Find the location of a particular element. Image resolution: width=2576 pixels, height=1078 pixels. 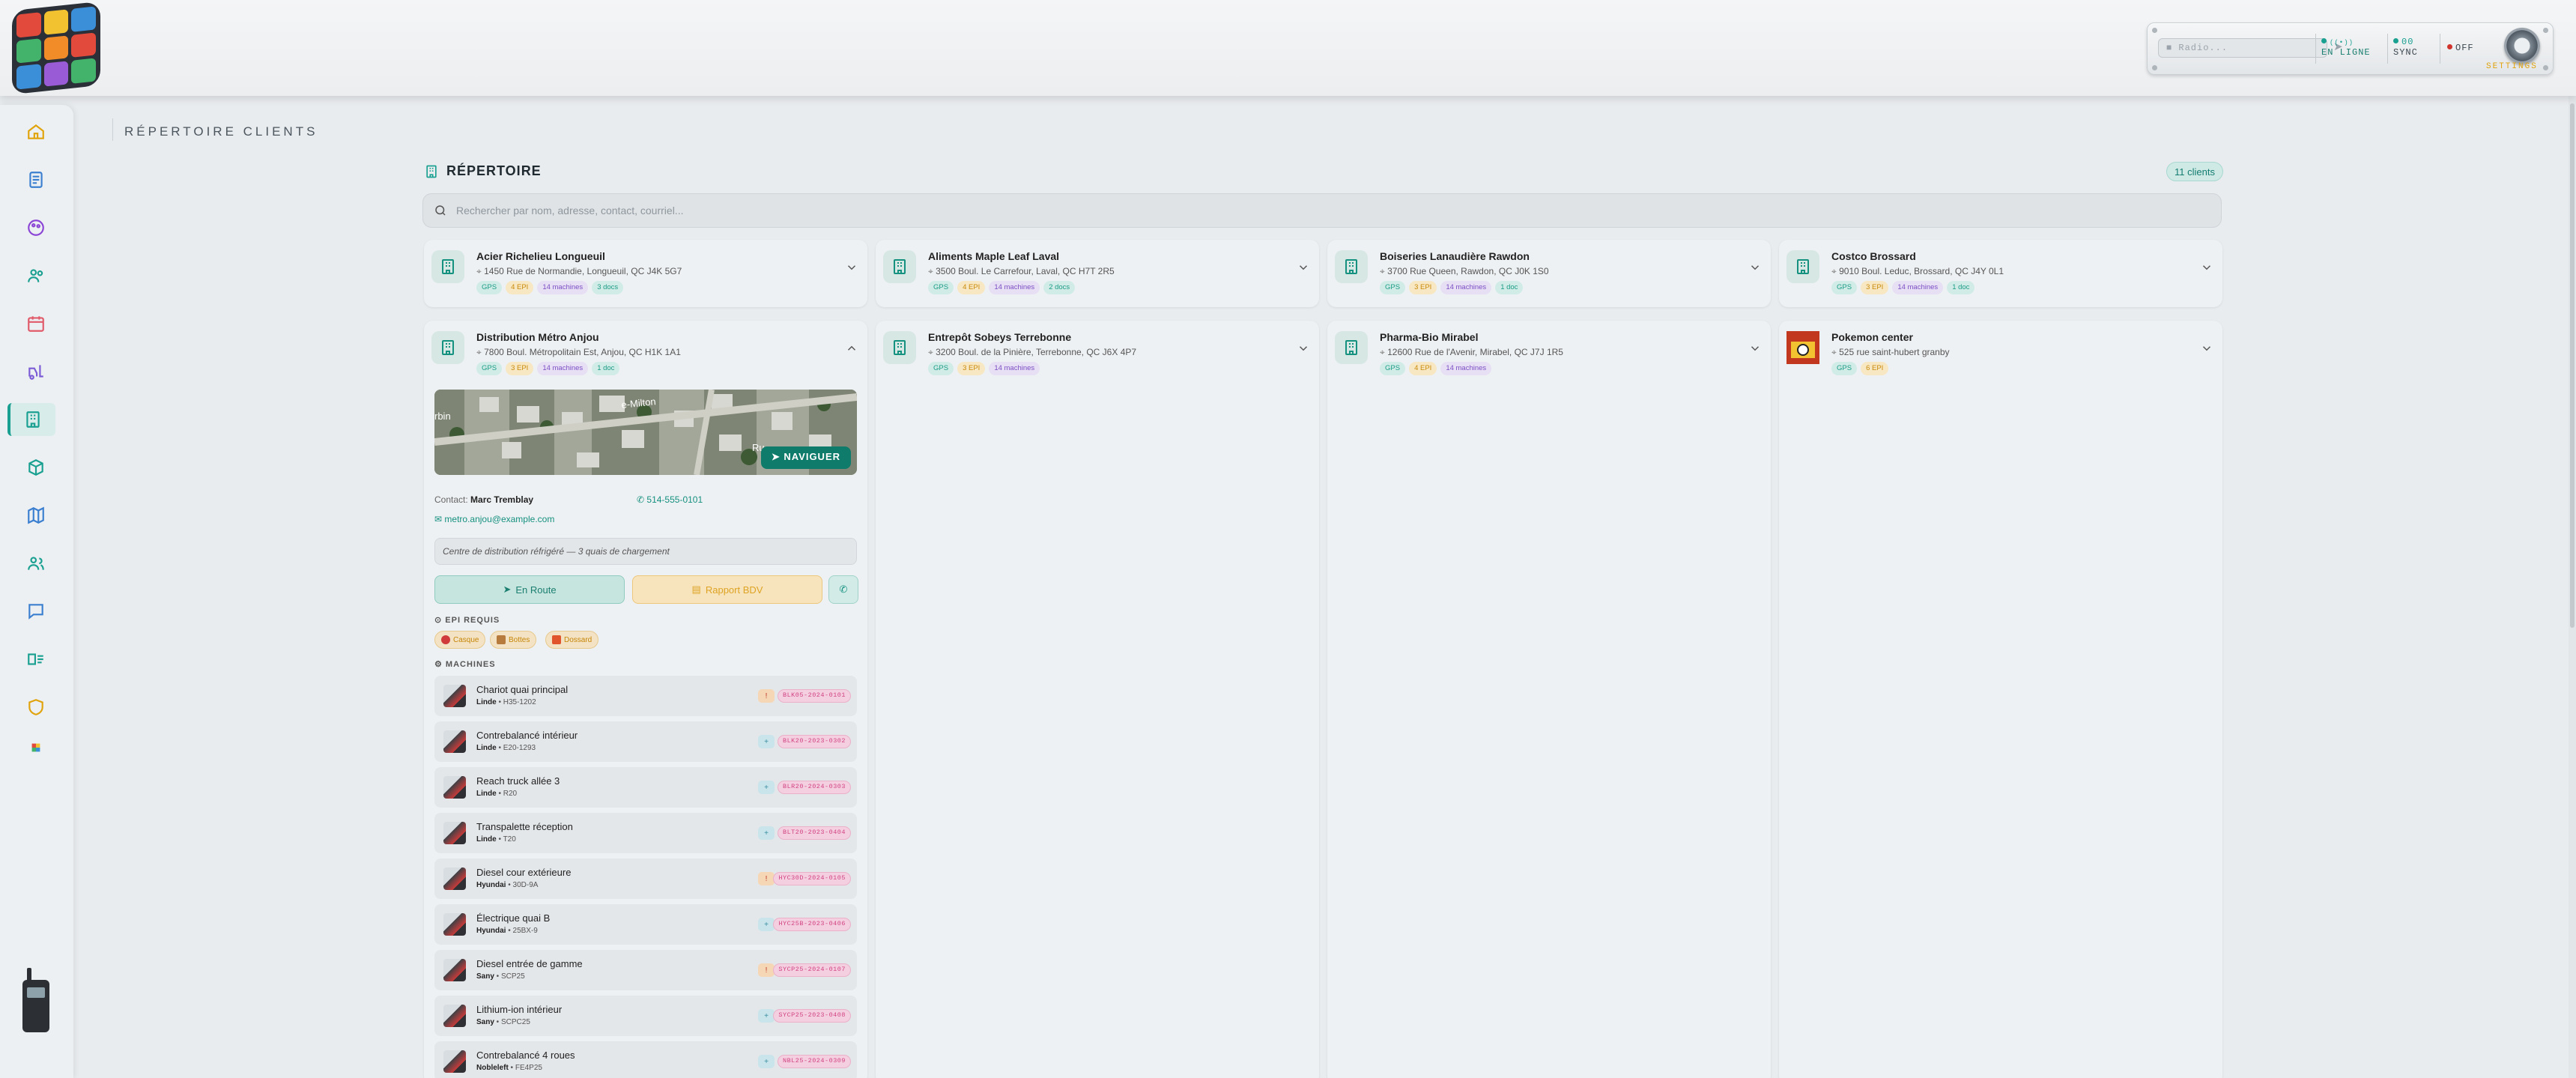

search-bar is located at coordinates (1322, 210).